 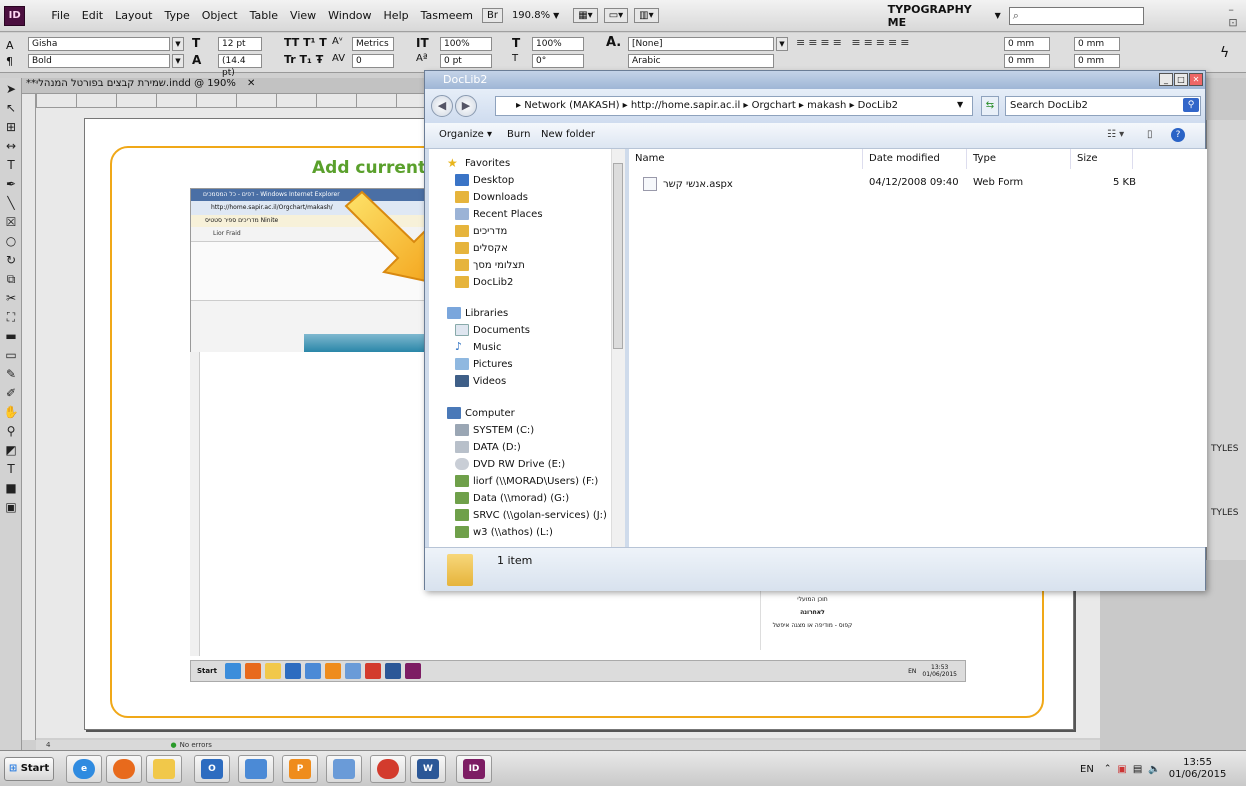 What do you see at coordinates (11, 469) in the screenshot?
I see `formatting-icon: T` at bounding box center [11, 469].